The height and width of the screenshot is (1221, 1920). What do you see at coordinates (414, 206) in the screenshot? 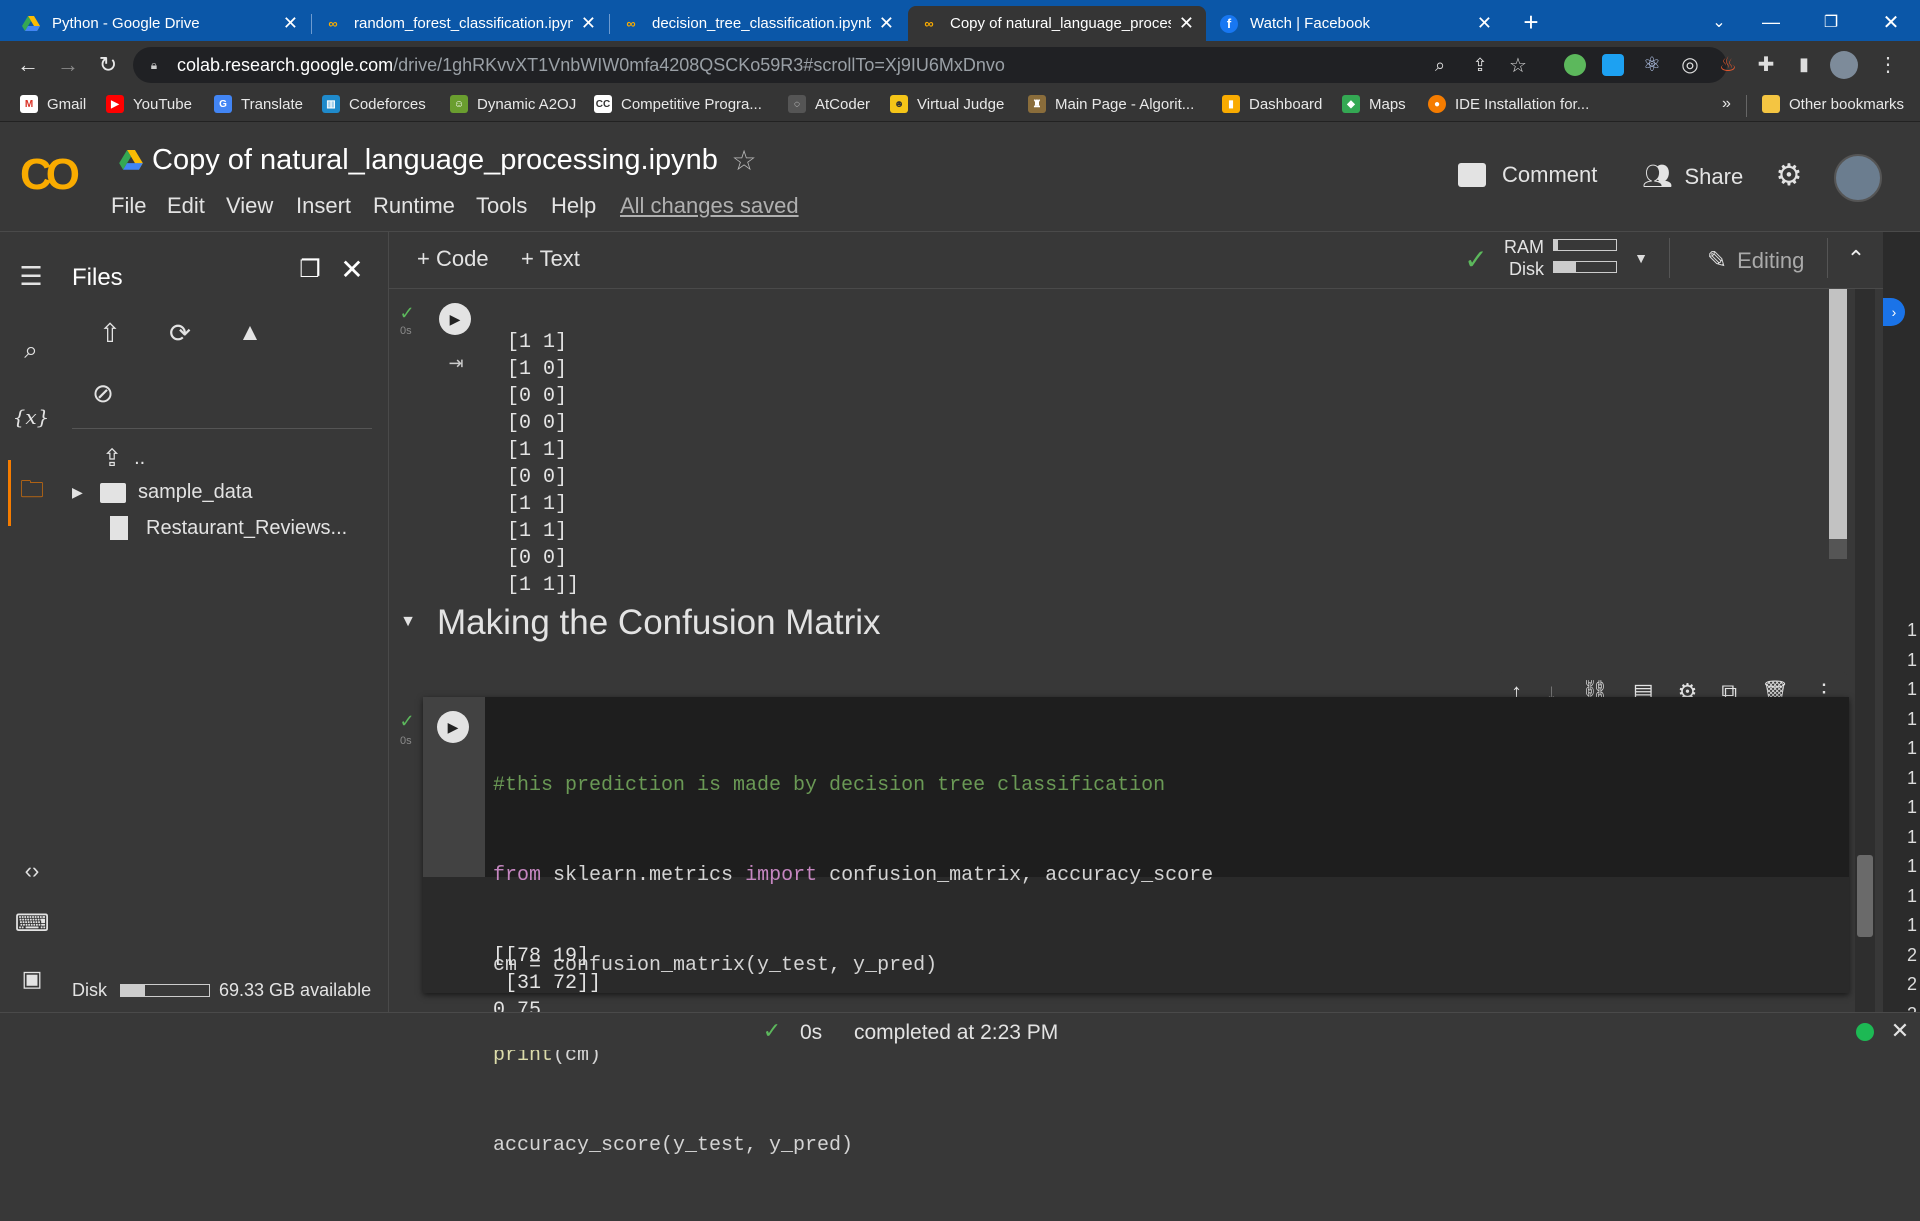
I see `menu-runtime: Runtime` at bounding box center [414, 206].